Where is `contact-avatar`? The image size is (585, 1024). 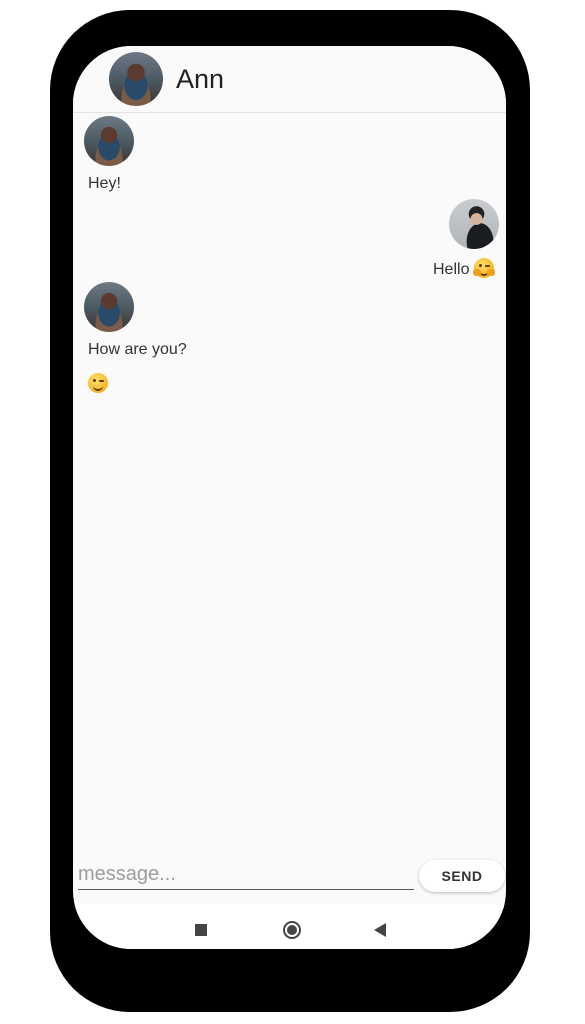
contact-avatar is located at coordinates (136, 79).